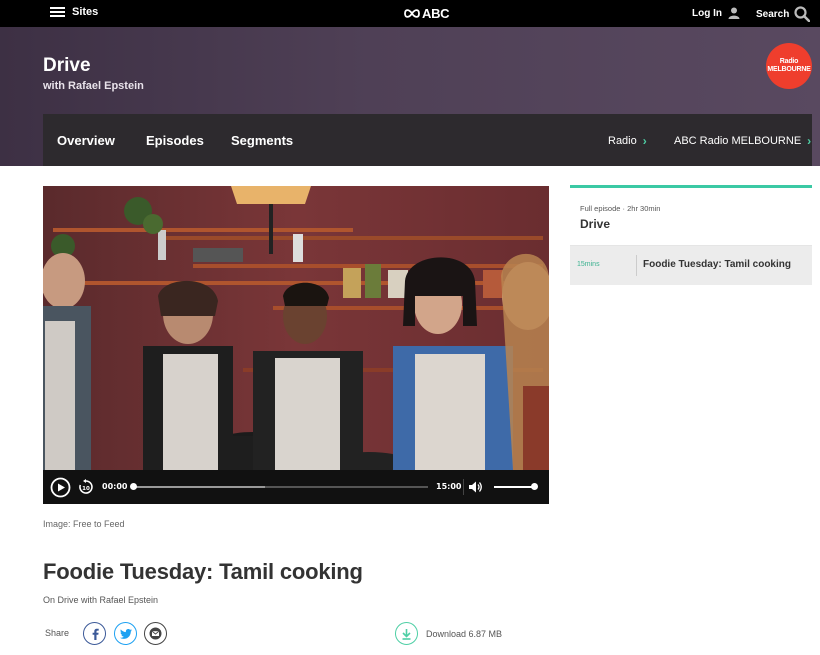 The height and width of the screenshot is (655, 820). What do you see at coordinates (595, 224) in the screenshot?
I see `episode-title: Drive` at bounding box center [595, 224].